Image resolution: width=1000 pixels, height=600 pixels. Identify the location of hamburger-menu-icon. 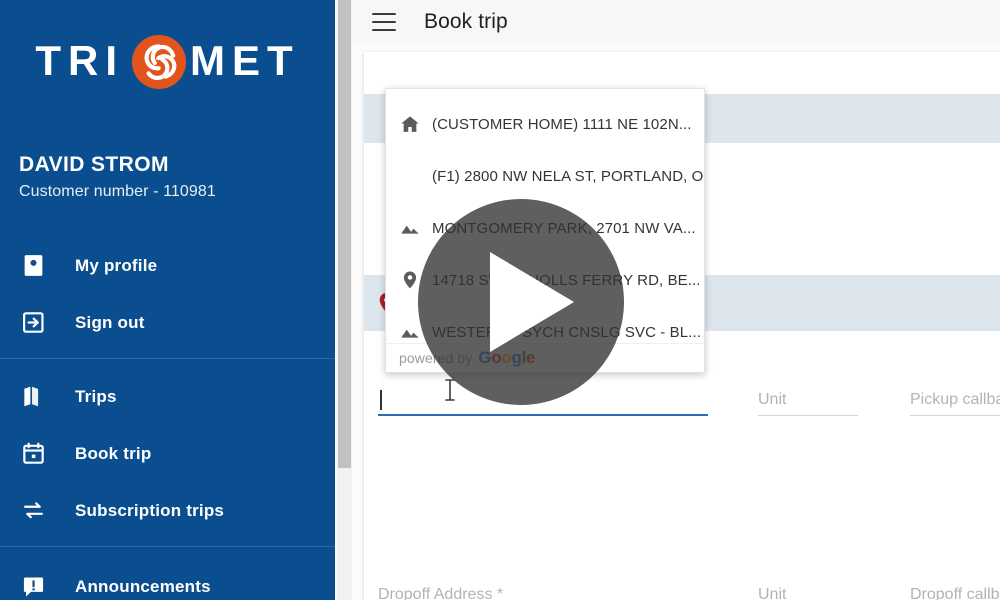
(384, 22).